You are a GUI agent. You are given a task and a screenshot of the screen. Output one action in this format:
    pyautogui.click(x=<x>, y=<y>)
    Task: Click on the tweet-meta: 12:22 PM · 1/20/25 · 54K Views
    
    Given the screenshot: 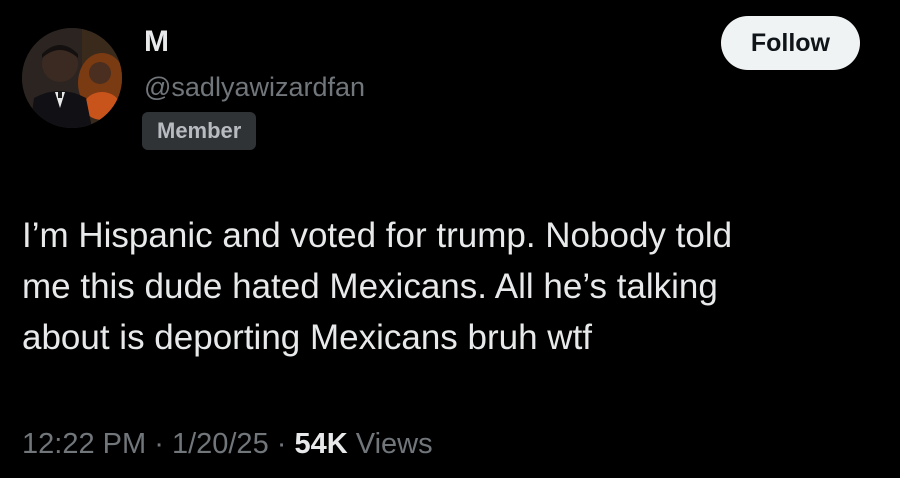 What is the action you would take?
    pyautogui.click(x=227, y=444)
    